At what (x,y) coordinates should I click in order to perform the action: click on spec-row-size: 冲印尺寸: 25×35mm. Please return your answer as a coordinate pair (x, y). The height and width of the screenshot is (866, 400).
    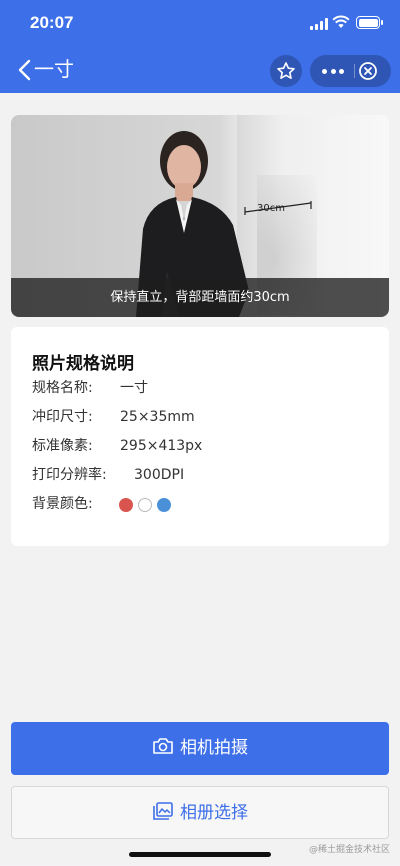
    Looking at the image, I should click on (113, 417).